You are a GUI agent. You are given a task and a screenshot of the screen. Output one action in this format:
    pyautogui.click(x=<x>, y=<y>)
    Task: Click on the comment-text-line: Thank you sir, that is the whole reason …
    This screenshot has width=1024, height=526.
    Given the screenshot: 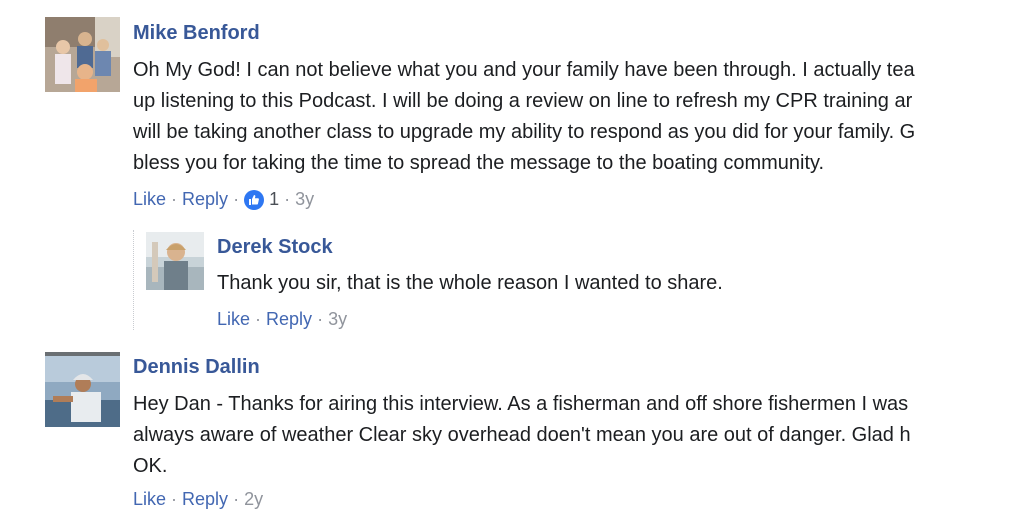 What is the action you would take?
    pyautogui.click(x=470, y=283)
    